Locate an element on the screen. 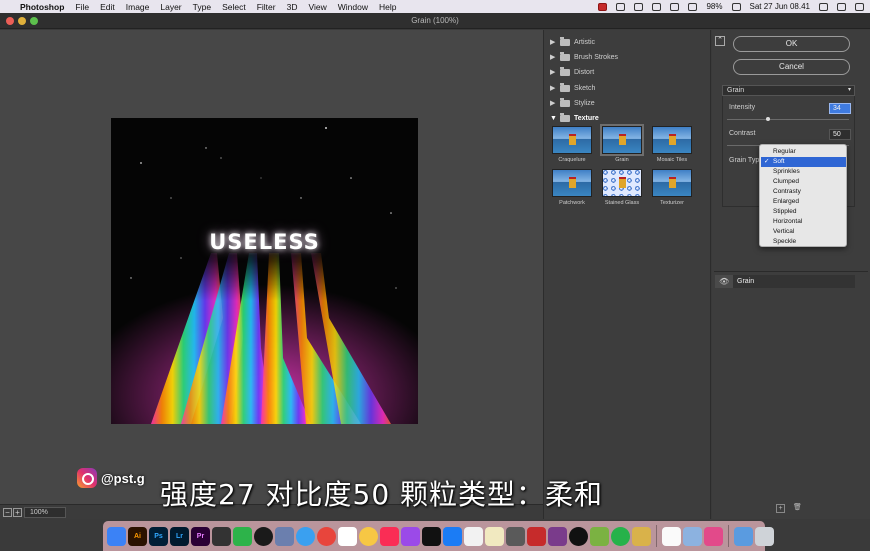 This screenshot has height=551, width=870. menu-help: Help is located at coordinates (387, 7).